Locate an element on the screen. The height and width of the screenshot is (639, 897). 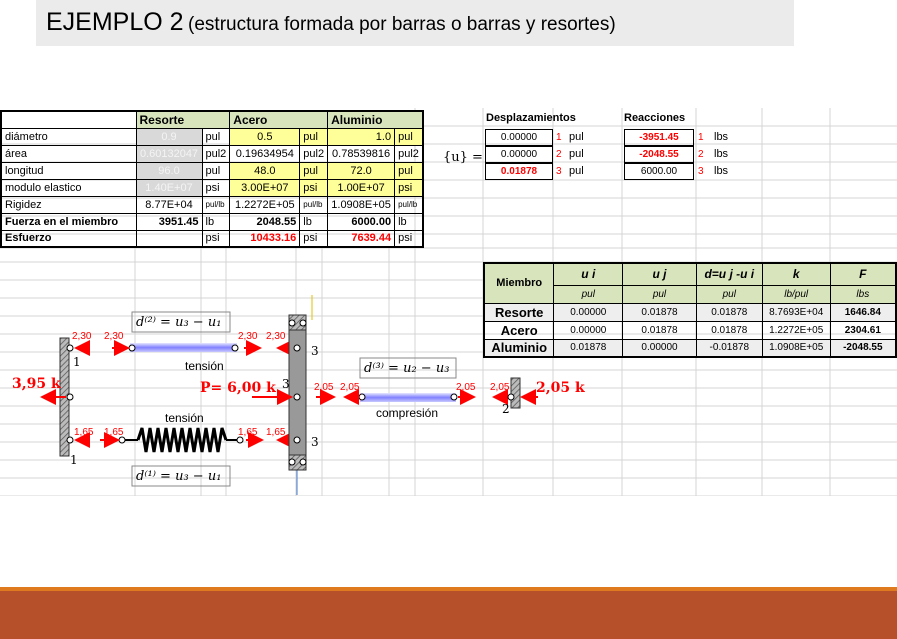
value-cell: 10433.16 is located at coordinates (265, 238).